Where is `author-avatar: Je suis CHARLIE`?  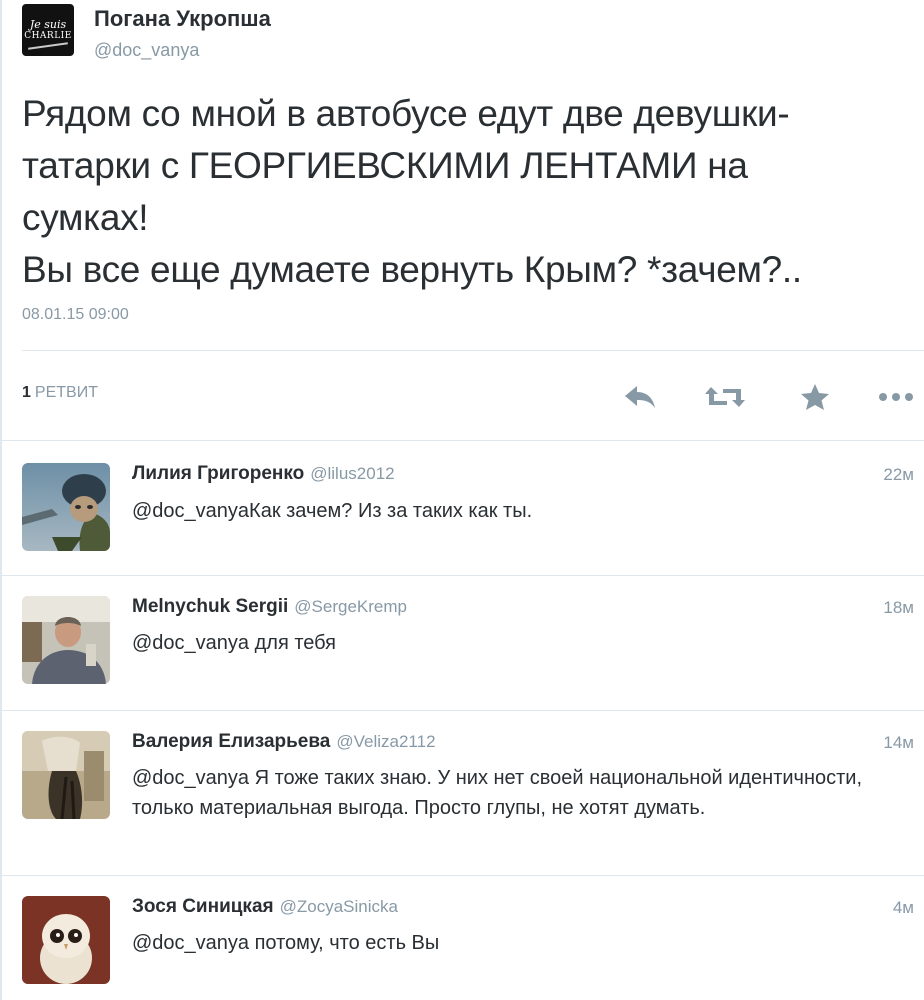 author-avatar: Je suis CHARLIE is located at coordinates (48, 30).